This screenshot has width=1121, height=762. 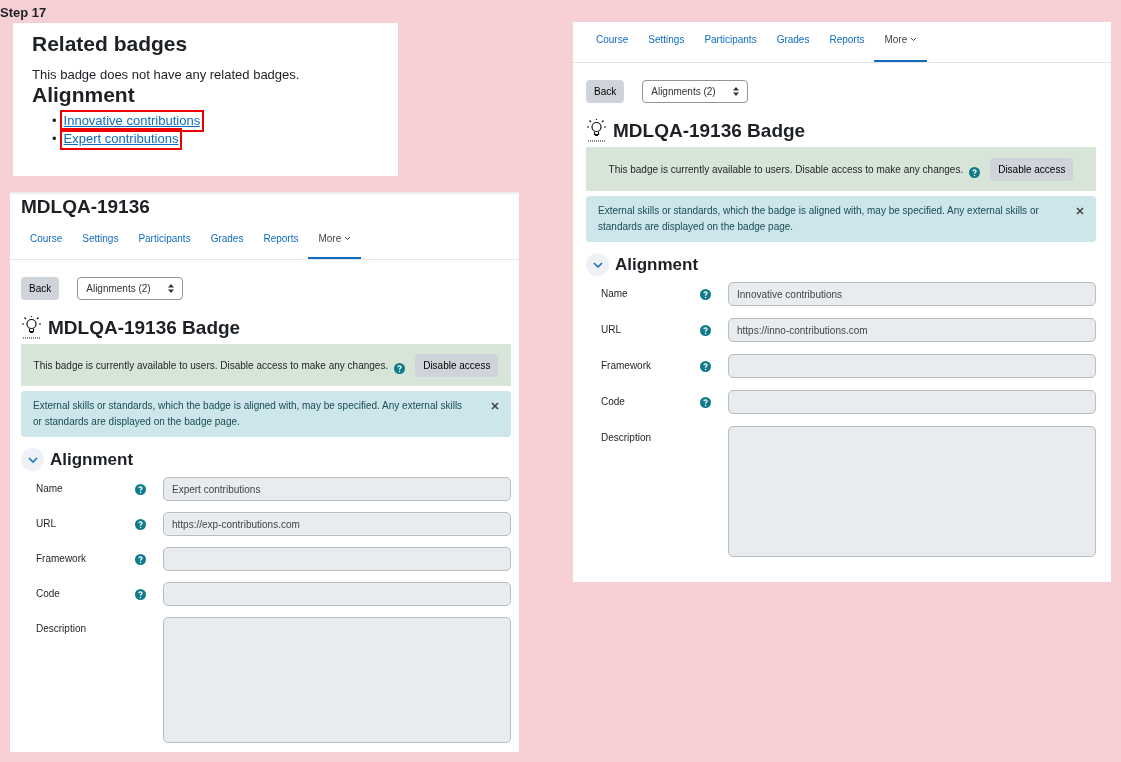 I want to click on step-label: Step 17, so click(x=23, y=12).